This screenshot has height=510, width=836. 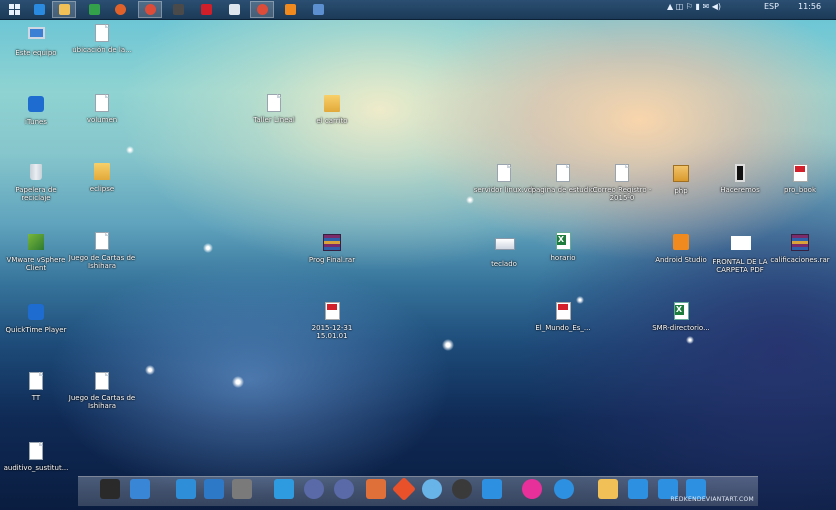 I want to click on desktop-icon-label: volumen, so click(x=102, y=120).